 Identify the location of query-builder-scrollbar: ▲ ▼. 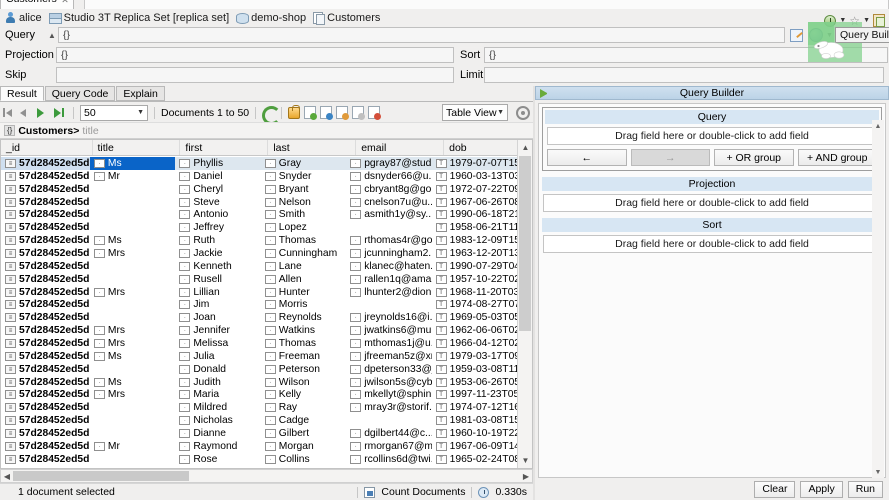
(878, 299).